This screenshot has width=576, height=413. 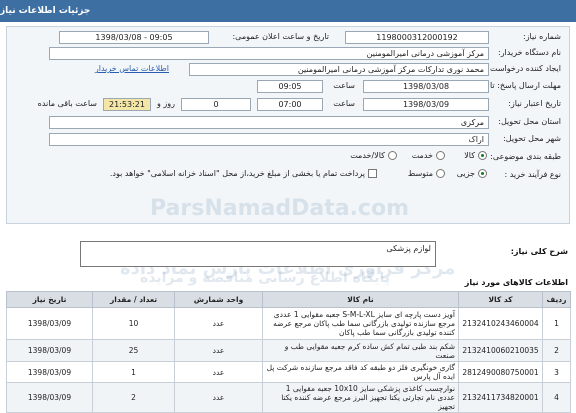 What do you see at coordinates (500, 350) in the screenshot?
I see `item-code: 2132410060210035` at bounding box center [500, 350].